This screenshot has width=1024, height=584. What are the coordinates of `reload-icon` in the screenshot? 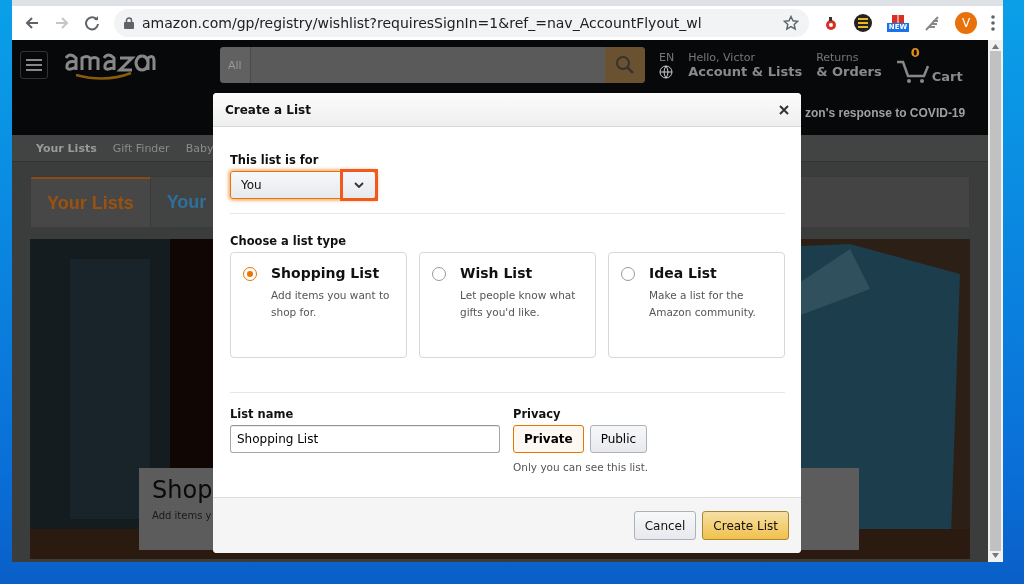 It's located at (92, 23).